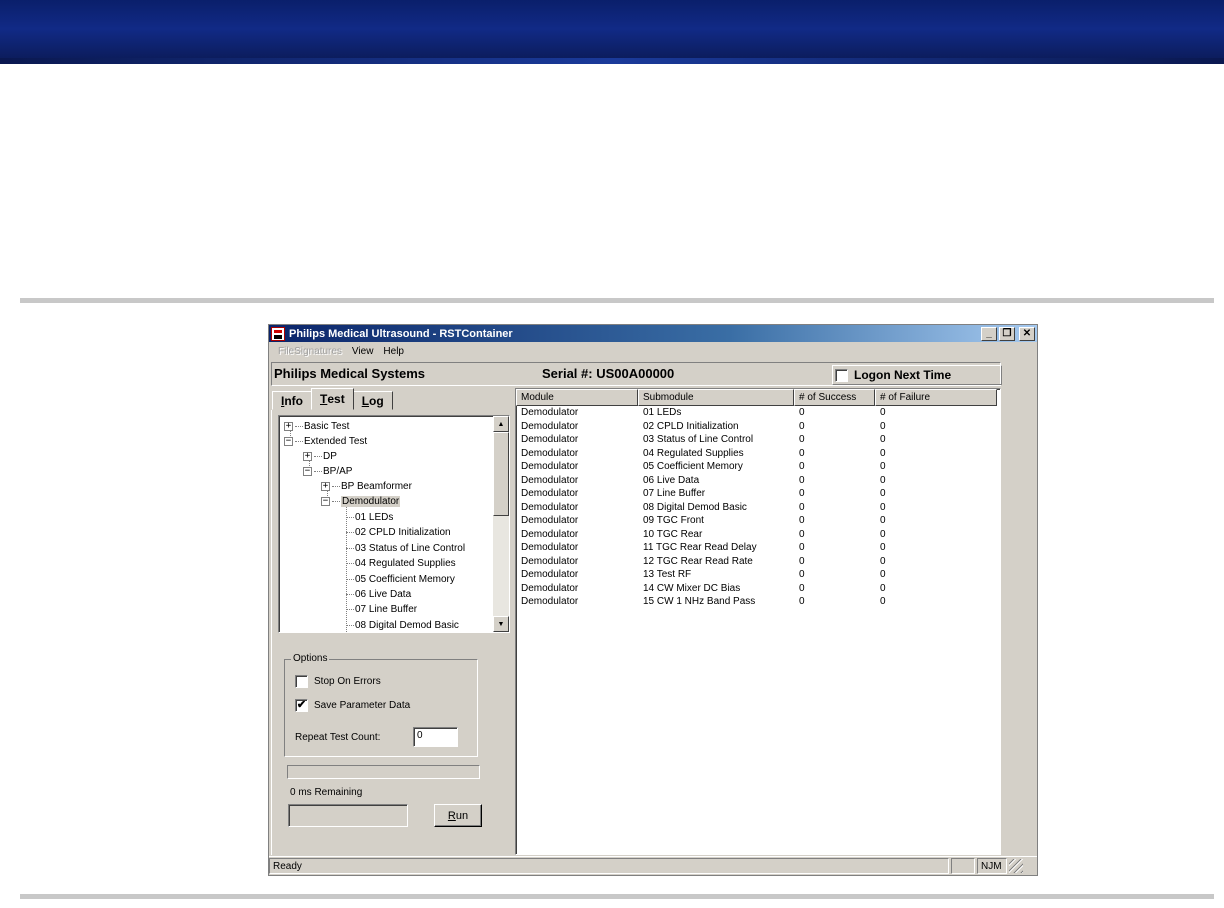 Image resolution: width=1224 pixels, height=908 pixels. I want to click on tree-node-test: 04 Regulated Supplies, so click(401, 563).